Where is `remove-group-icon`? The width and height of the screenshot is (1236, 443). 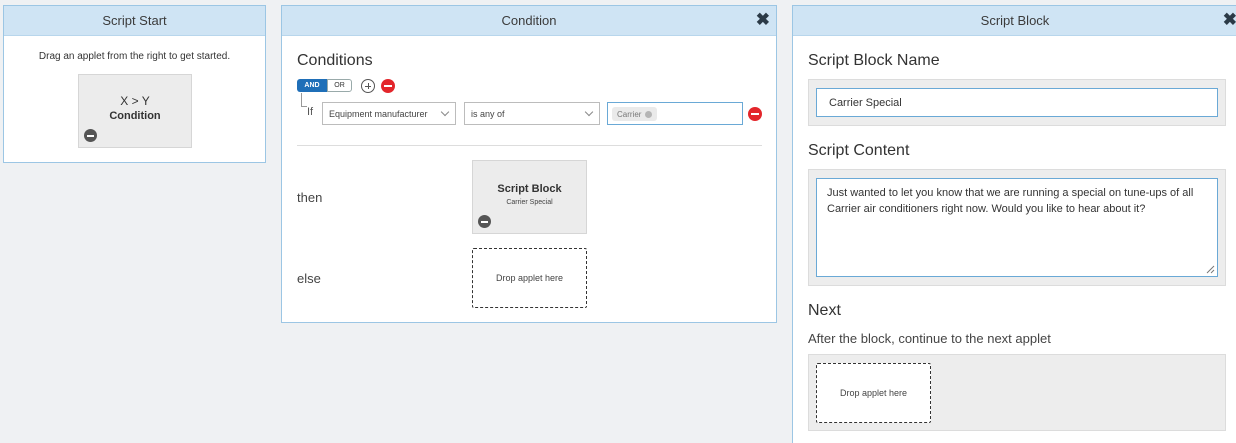 remove-group-icon is located at coordinates (388, 86).